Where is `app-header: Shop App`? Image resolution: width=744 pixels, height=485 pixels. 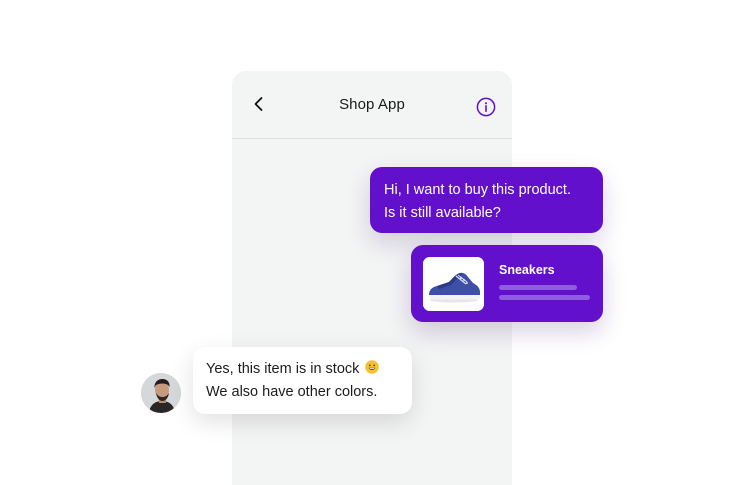 app-header: Shop App is located at coordinates (372, 105).